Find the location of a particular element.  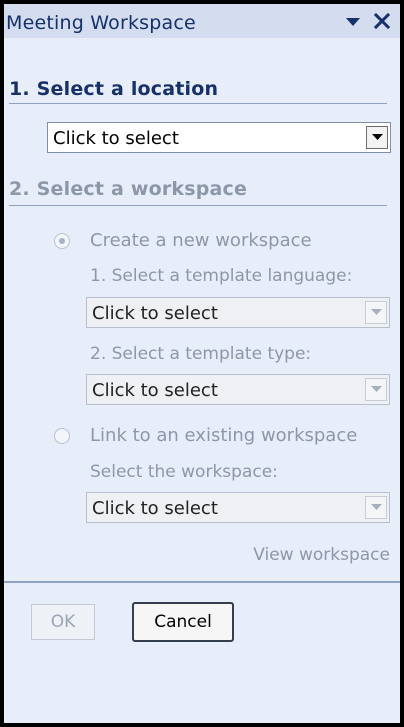

template-type-dropdown-button is located at coordinates (376, 389).